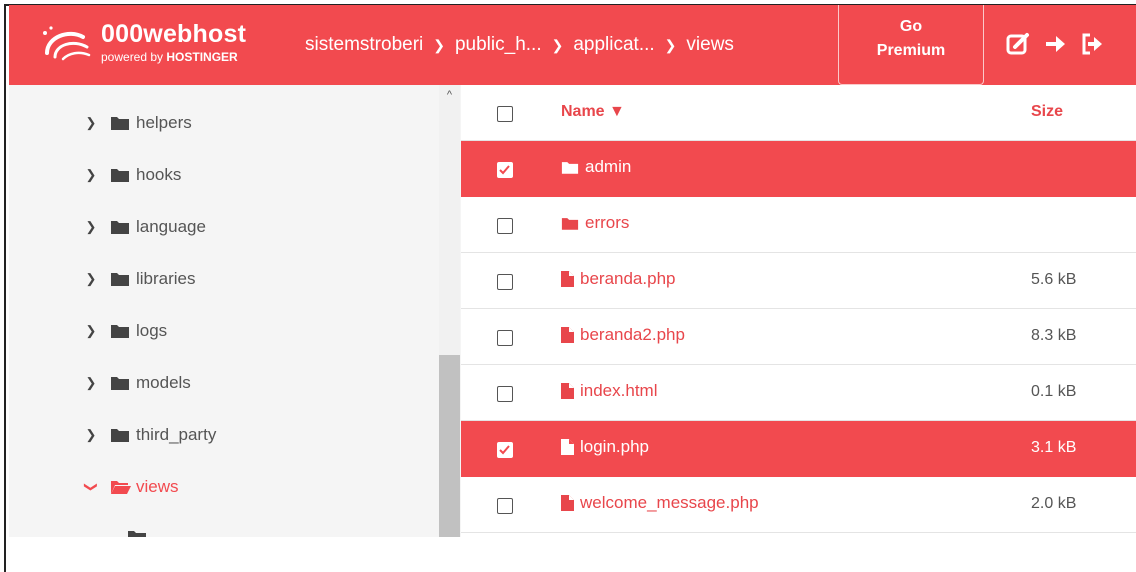 The image size is (1136, 572). What do you see at coordinates (67, 43) in the screenshot?
I see `swirl-logo-icon` at bounding box center [67, 43].